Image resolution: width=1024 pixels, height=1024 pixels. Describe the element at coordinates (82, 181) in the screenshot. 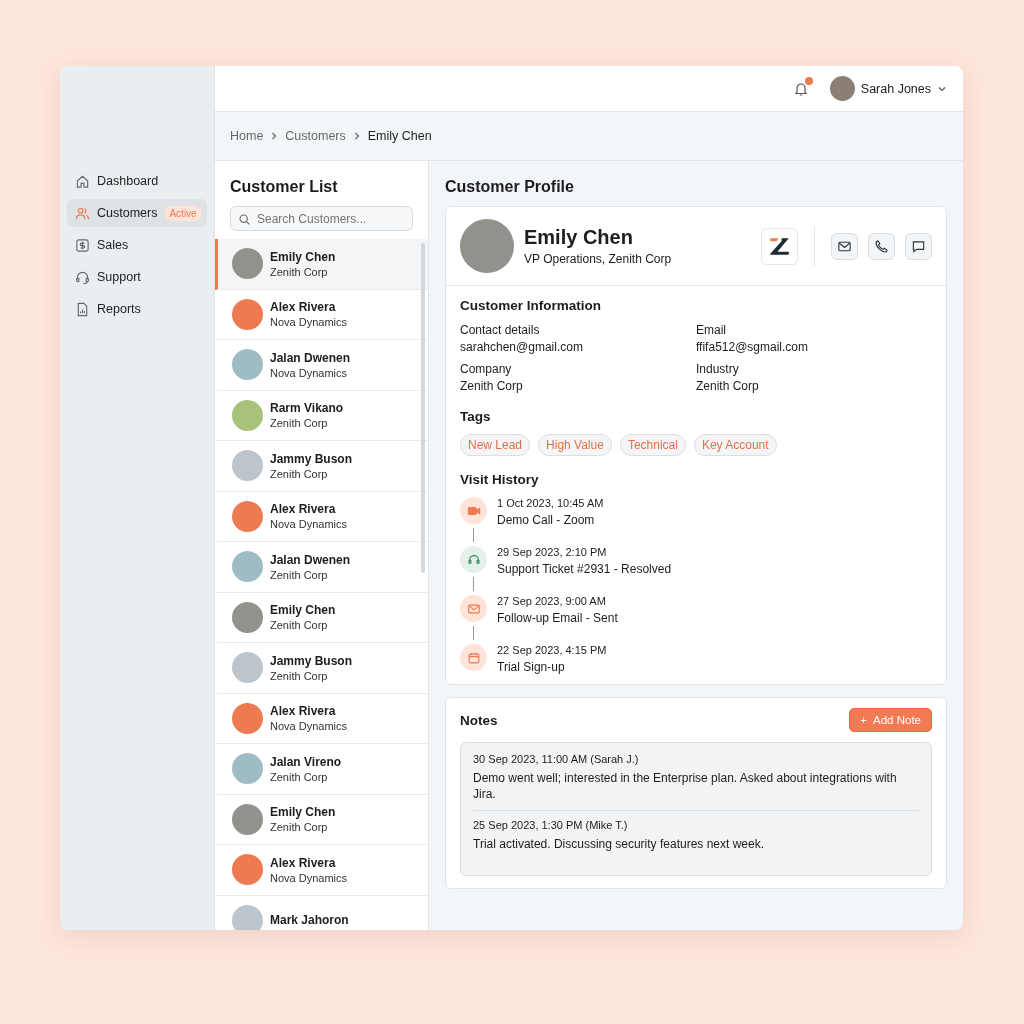

I see `home-icon` at that location.